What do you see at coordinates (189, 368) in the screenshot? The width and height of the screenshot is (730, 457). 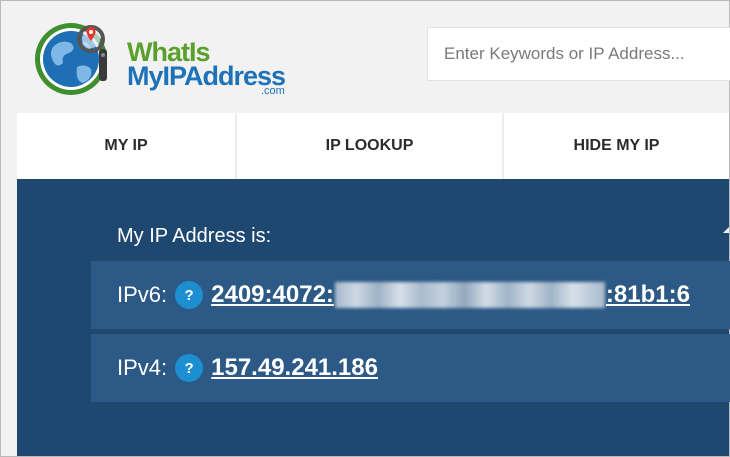 I see `ipv4-help-icon: ?` at bounding box center [189, 368].